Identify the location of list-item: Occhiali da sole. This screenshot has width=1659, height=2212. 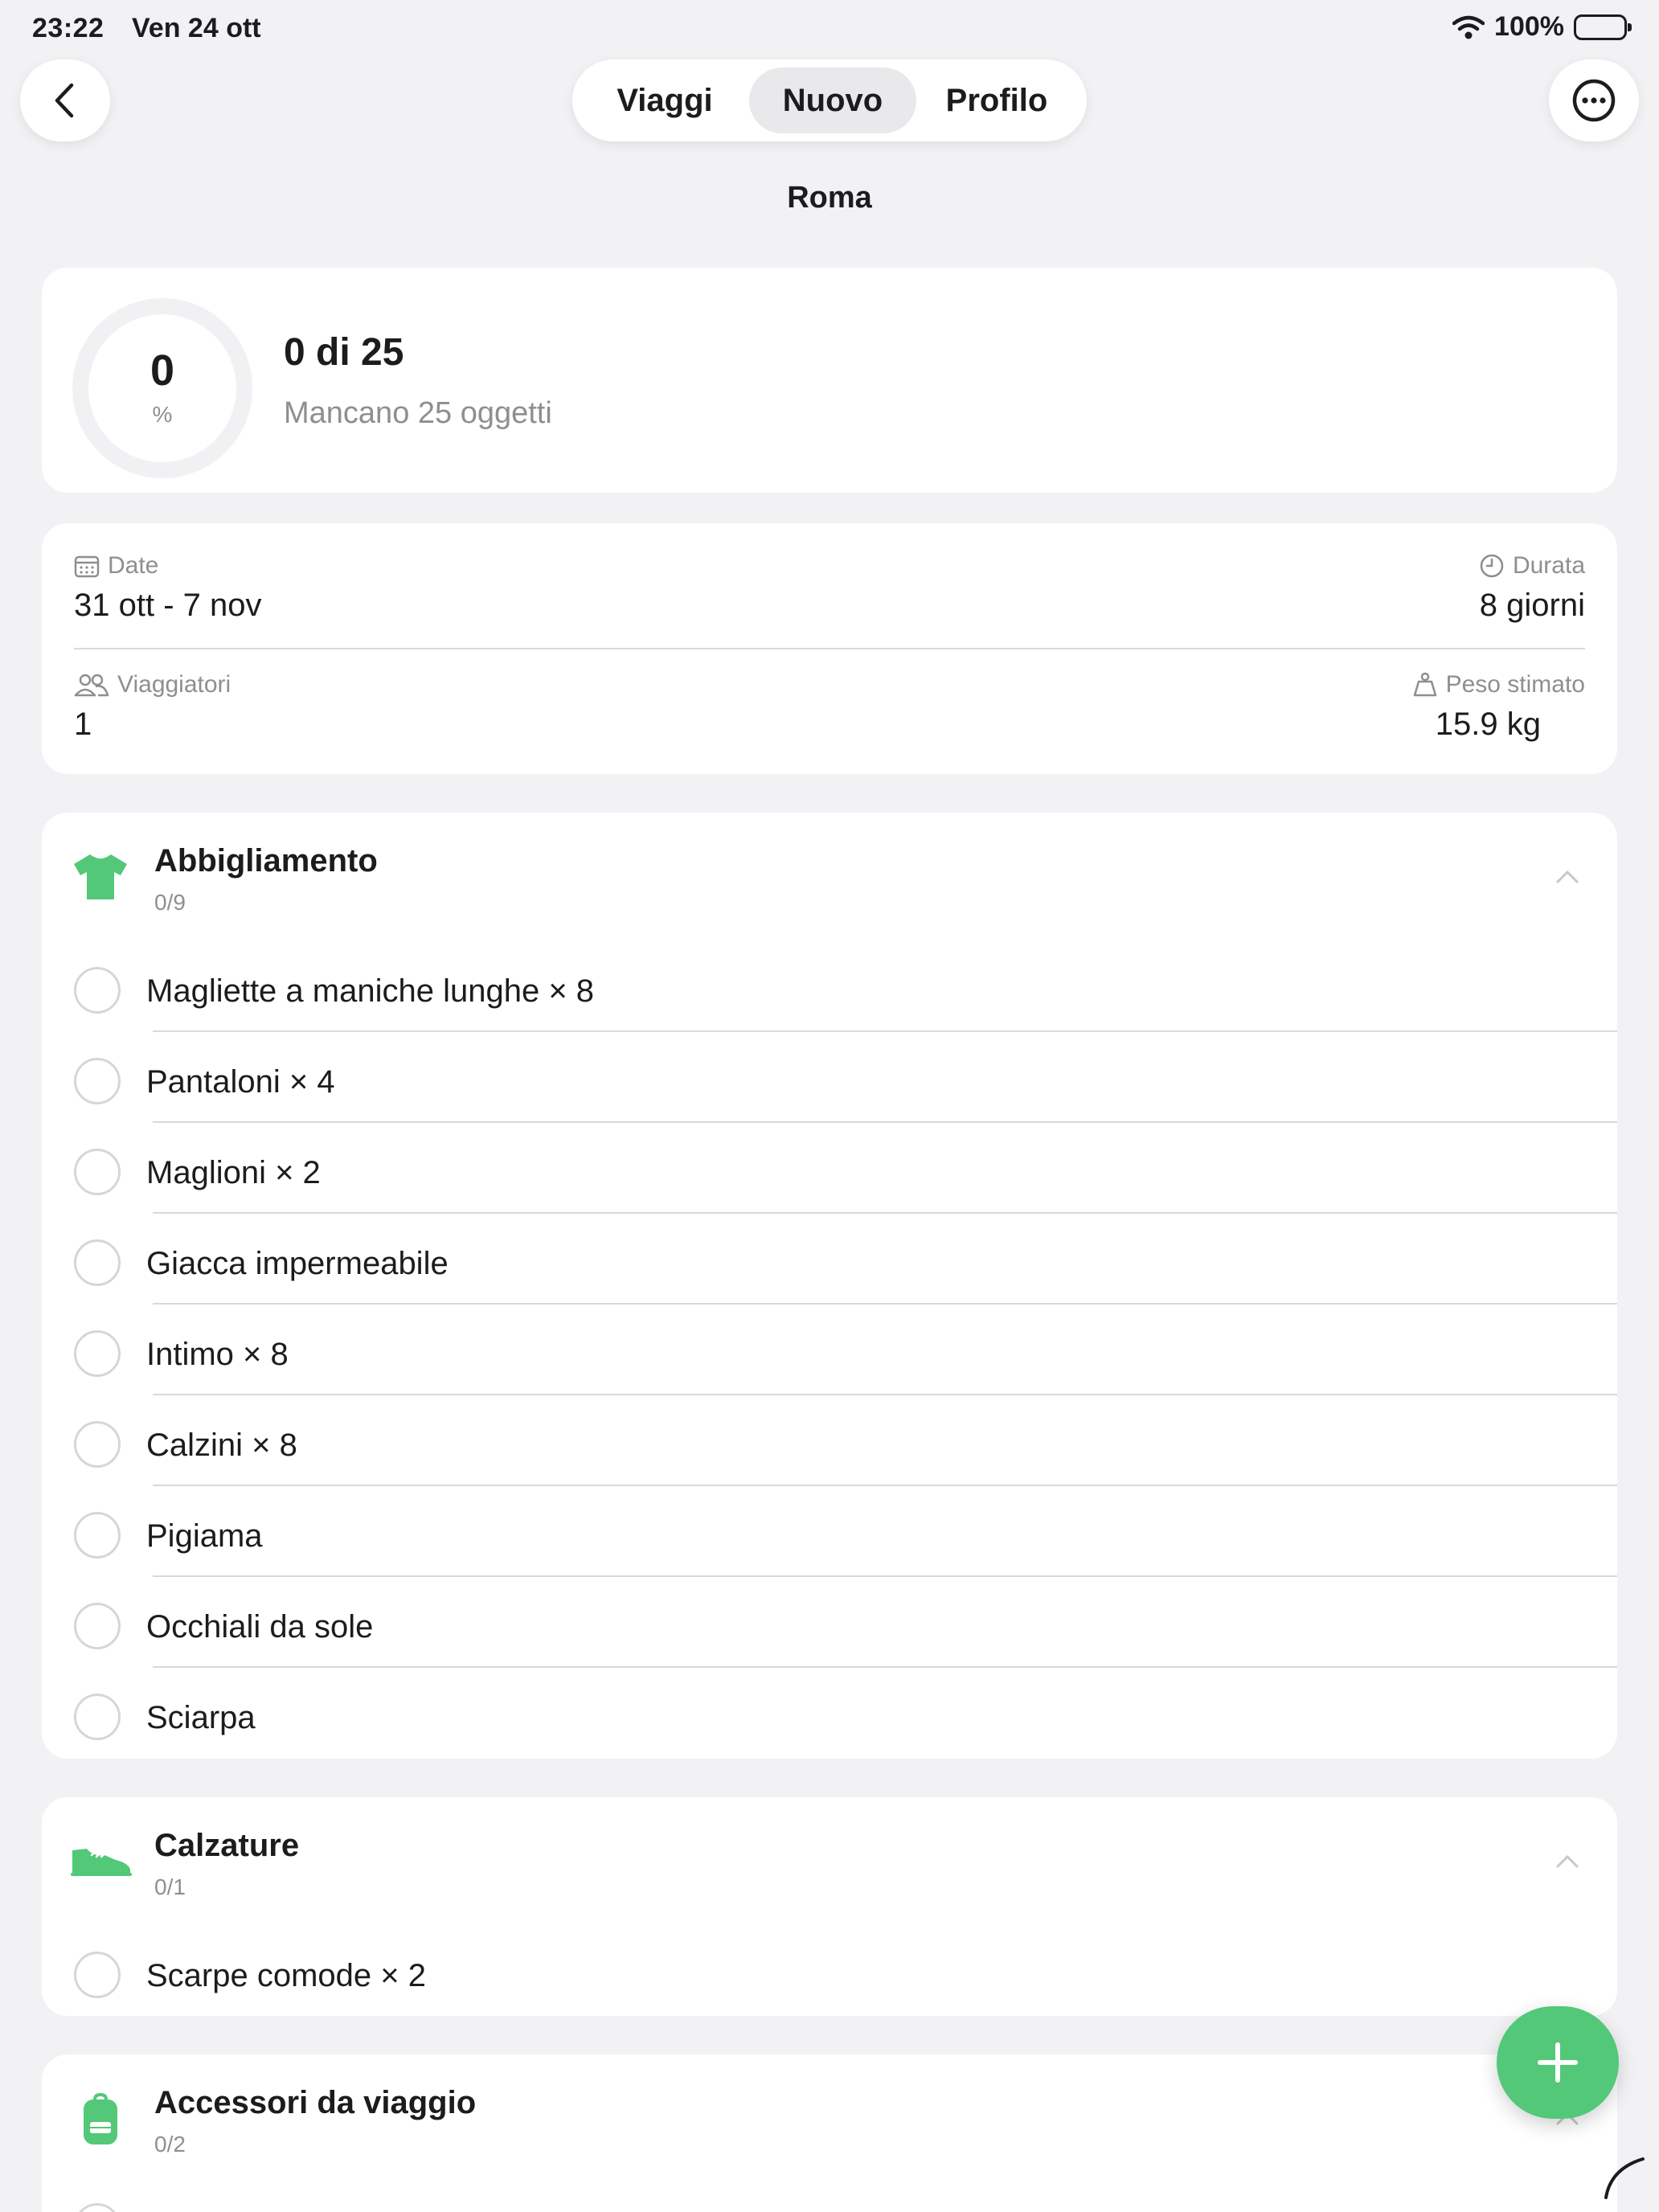
(829, 1622).